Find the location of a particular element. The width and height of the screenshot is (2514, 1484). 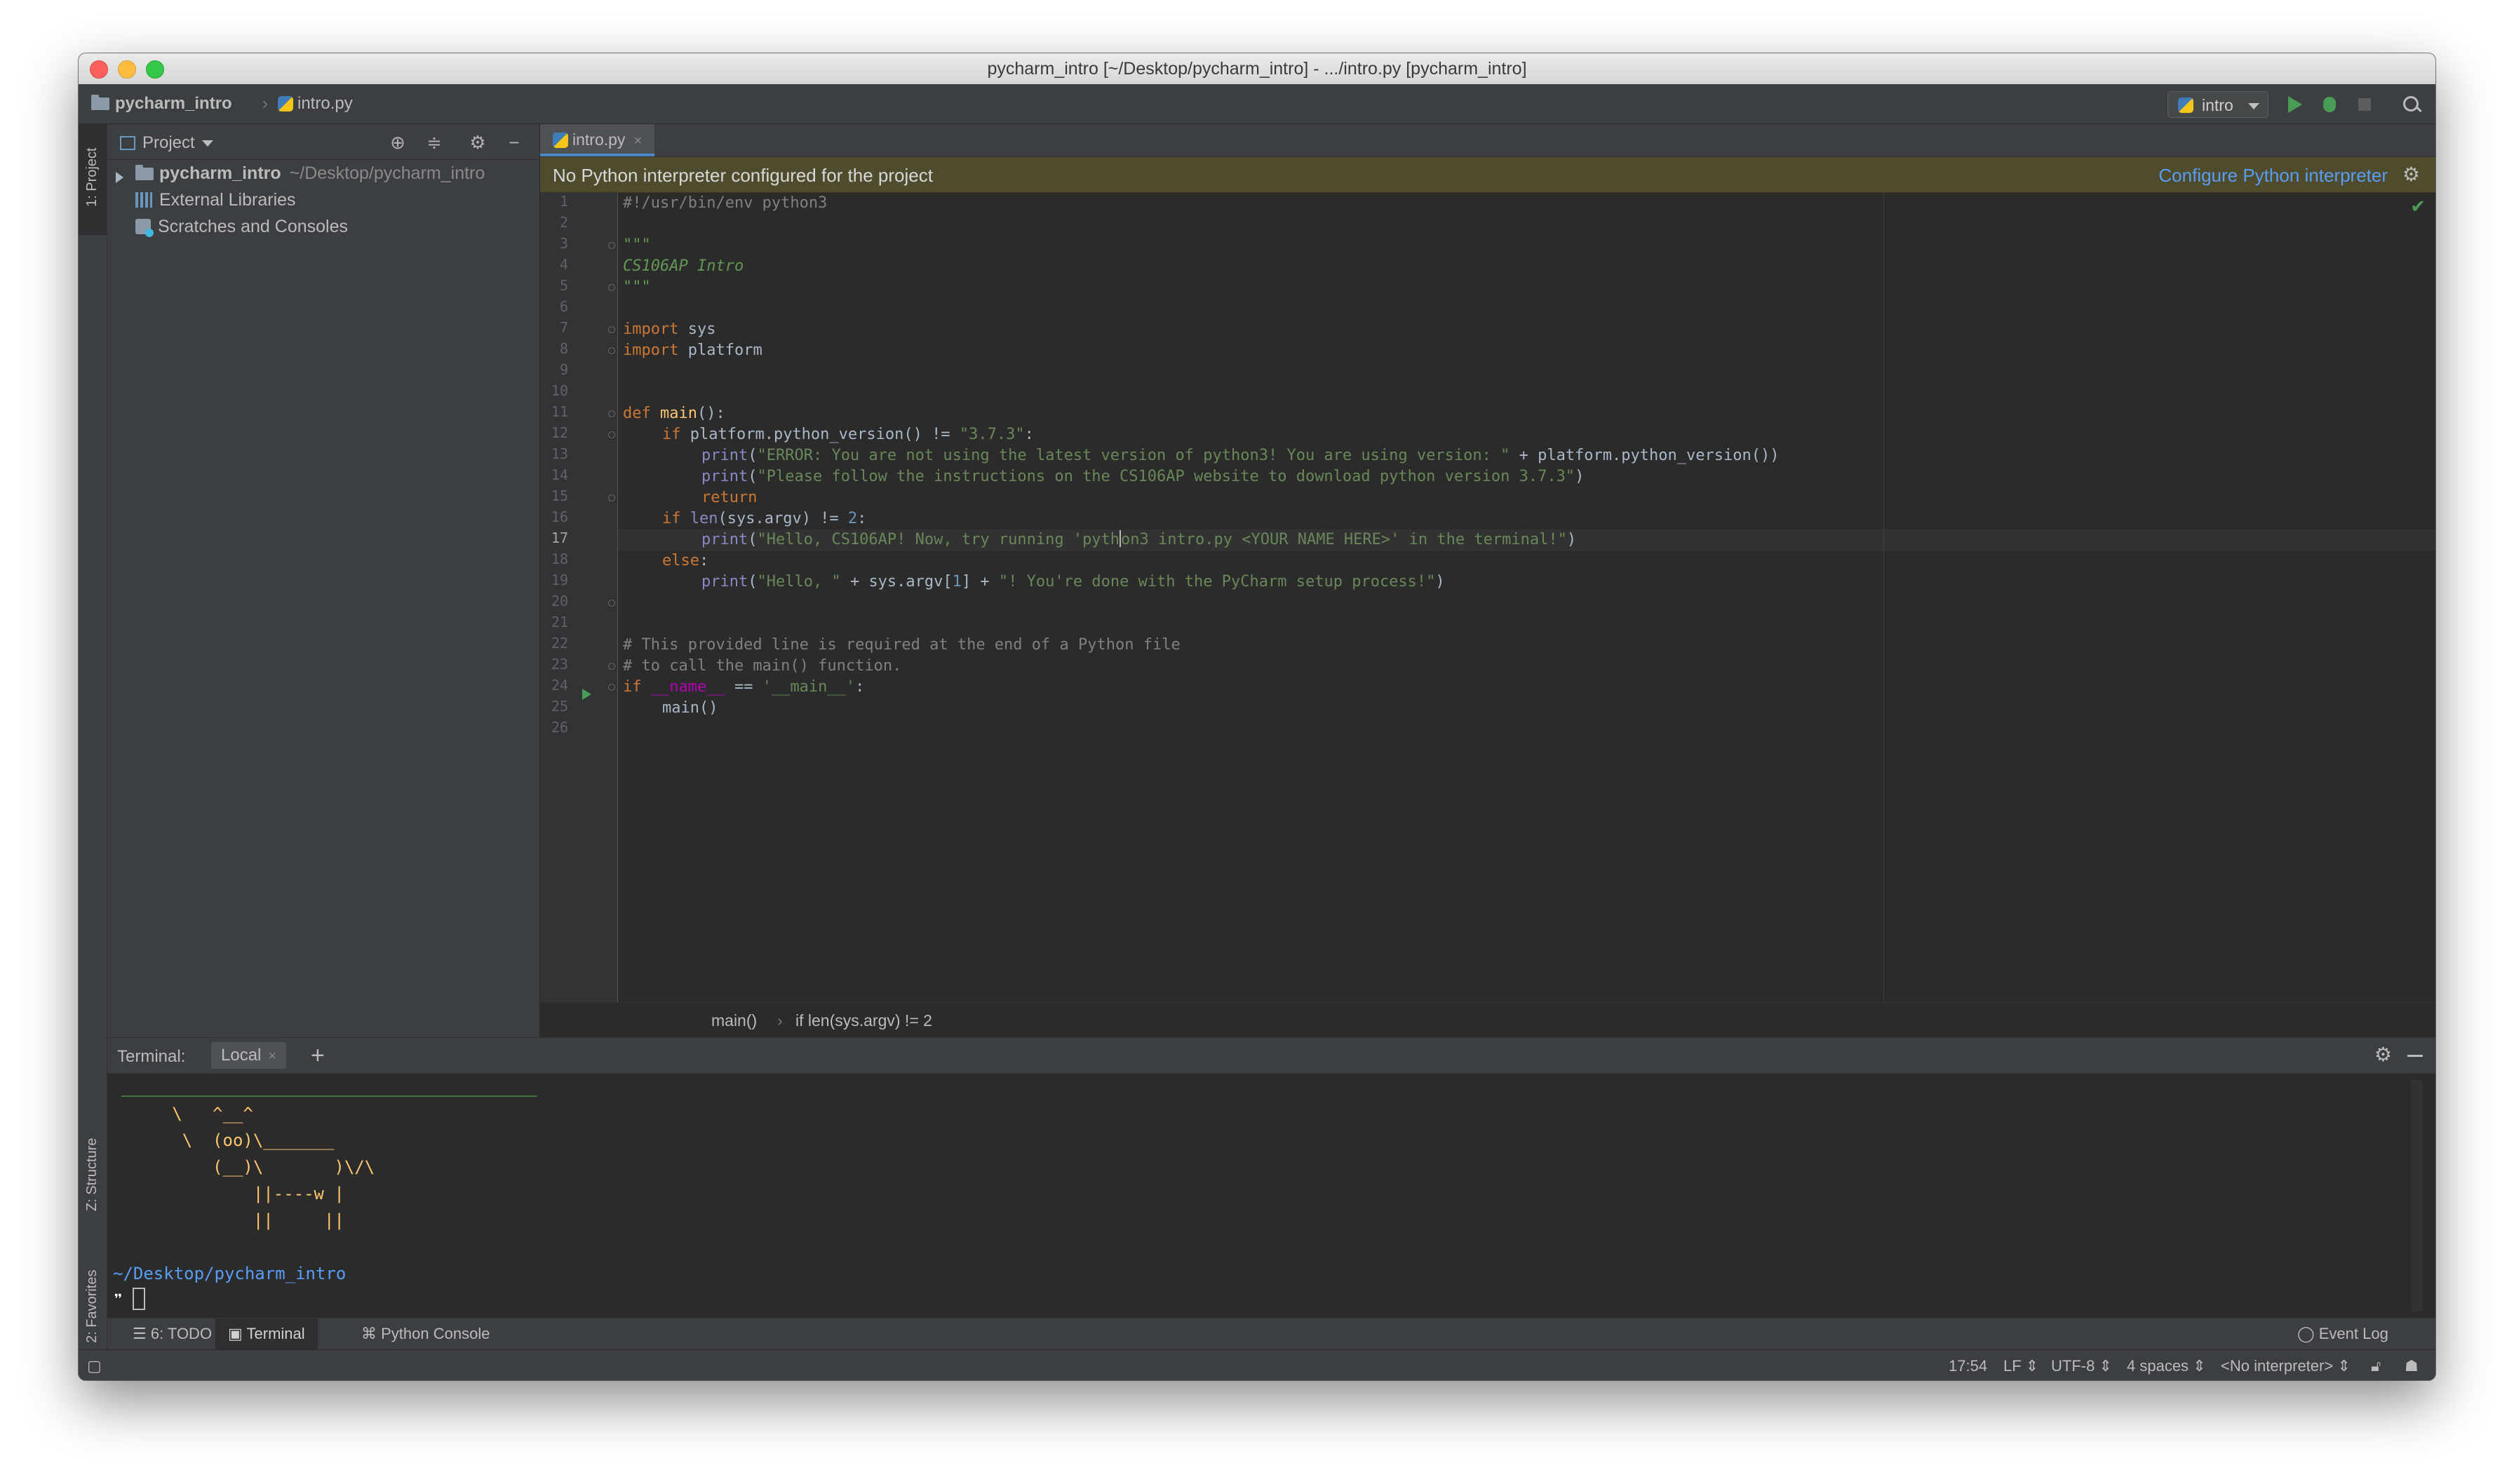

line-number: 5 is located at coordinates (564, 286).